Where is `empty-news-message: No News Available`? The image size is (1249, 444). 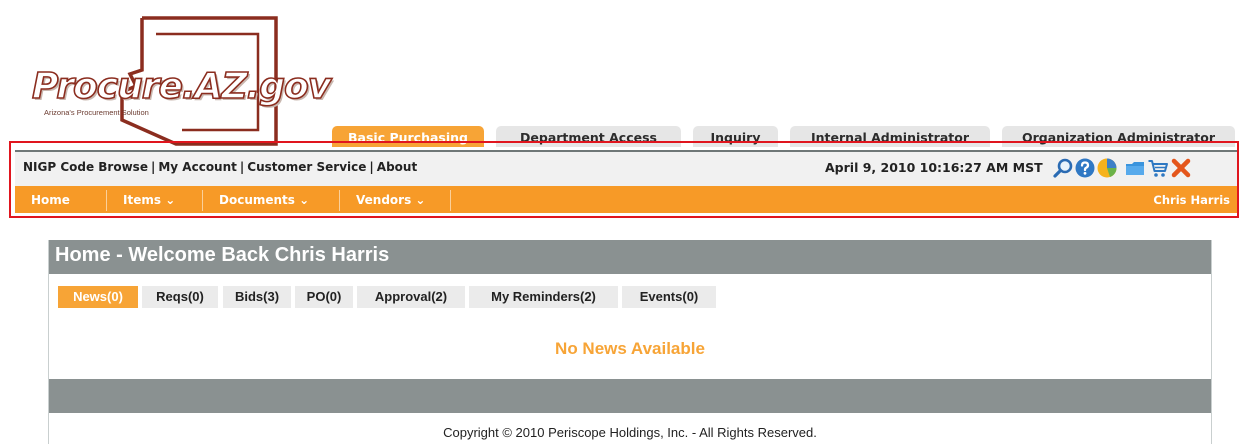
empty-news-message: No News Available is located at coordinates (630, 348).